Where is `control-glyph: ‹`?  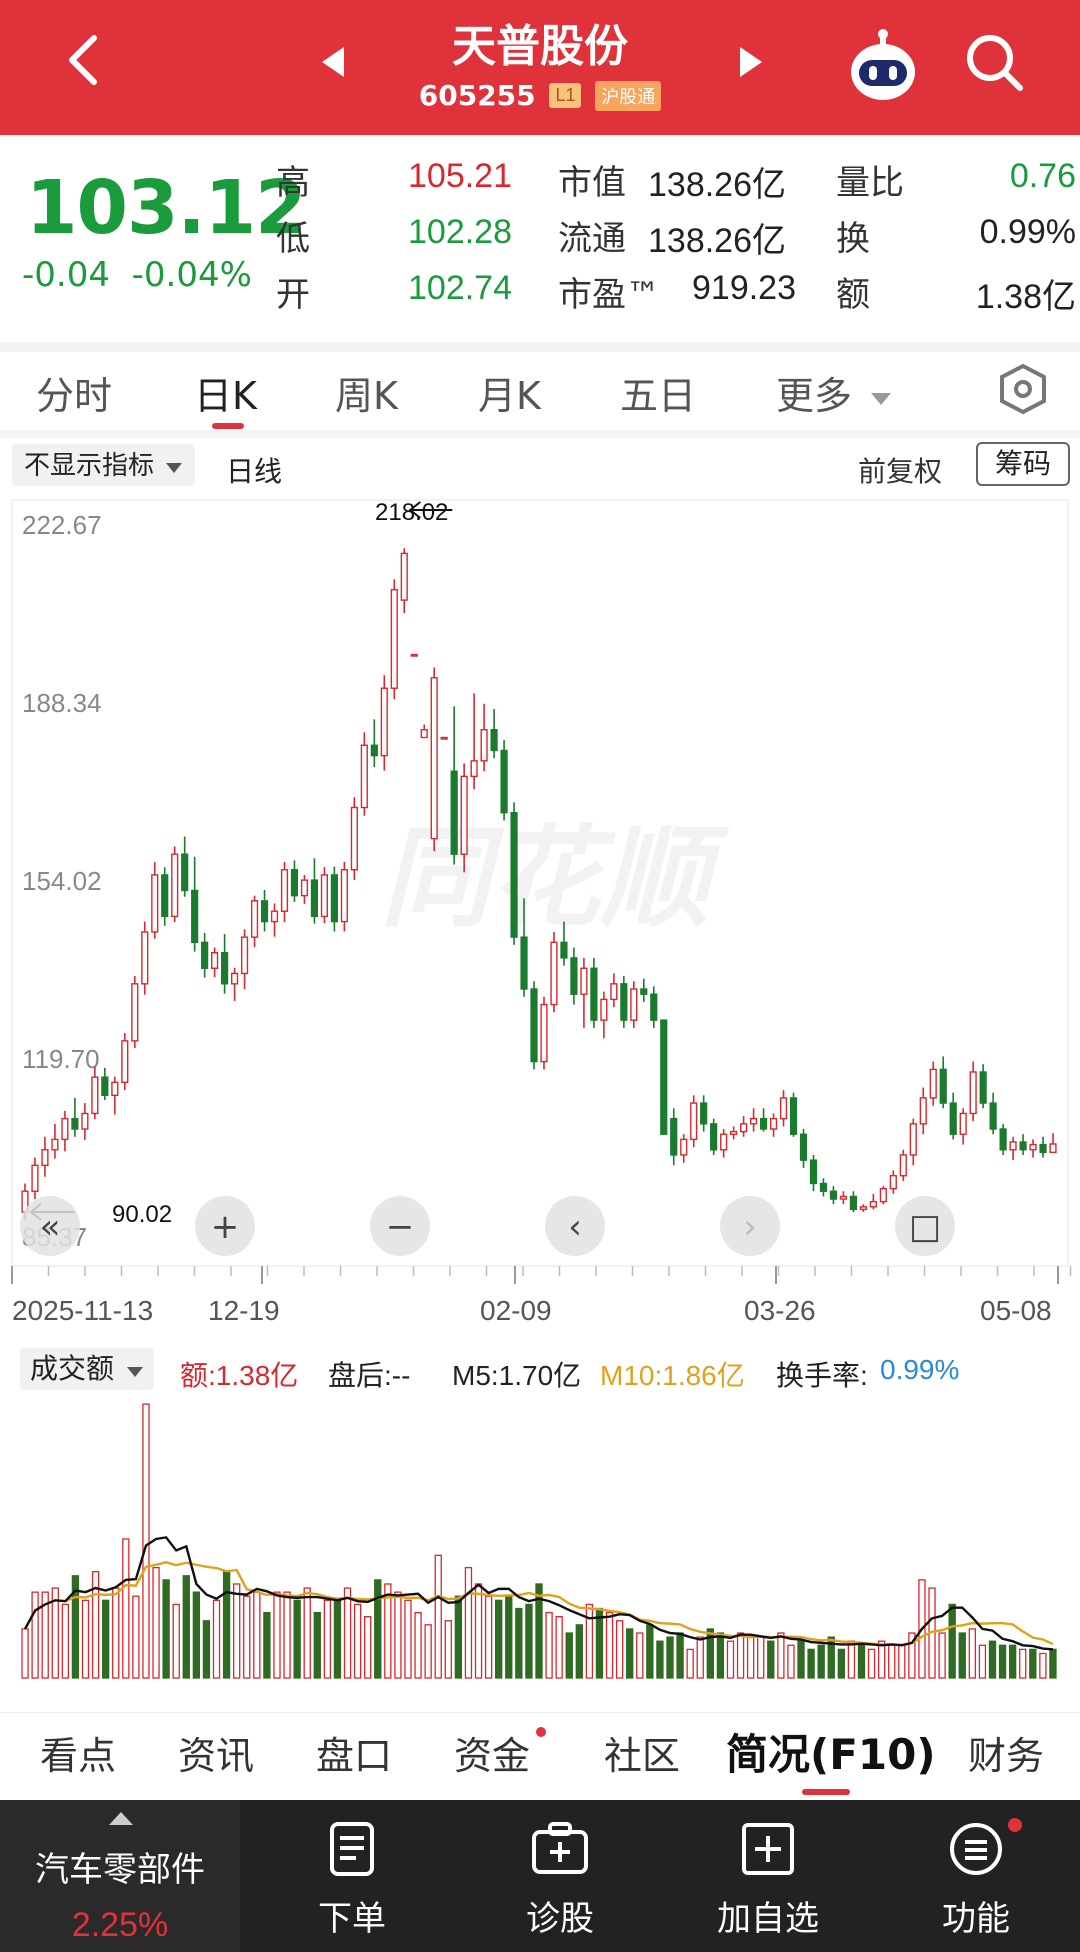
control-glyph: ‹ is located at coordinates (575, 1227).